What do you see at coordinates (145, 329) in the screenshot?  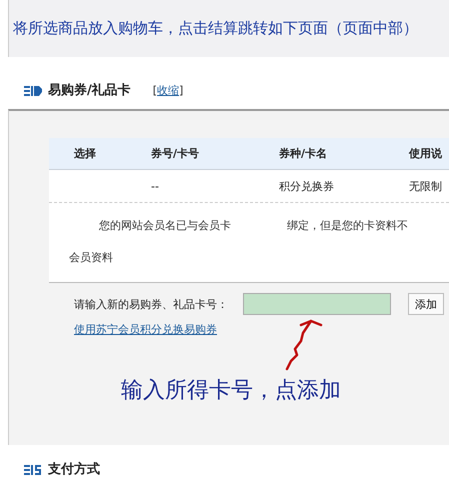 I see `points-exchange-link: 使用苏宁会员积分兑换易购券` at bounding box center [145, 329].